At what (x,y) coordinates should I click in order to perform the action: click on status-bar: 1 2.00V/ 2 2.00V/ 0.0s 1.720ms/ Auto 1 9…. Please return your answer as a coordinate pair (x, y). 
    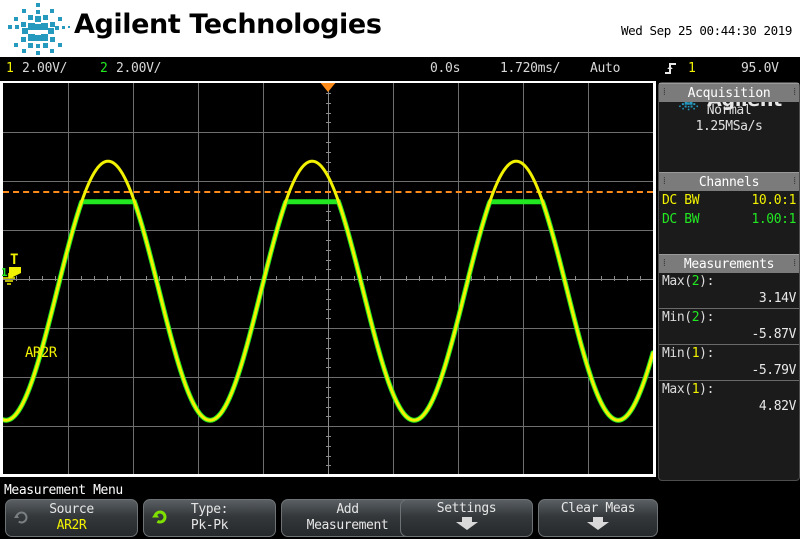
    Looking at the image, I should click on (400, 69).